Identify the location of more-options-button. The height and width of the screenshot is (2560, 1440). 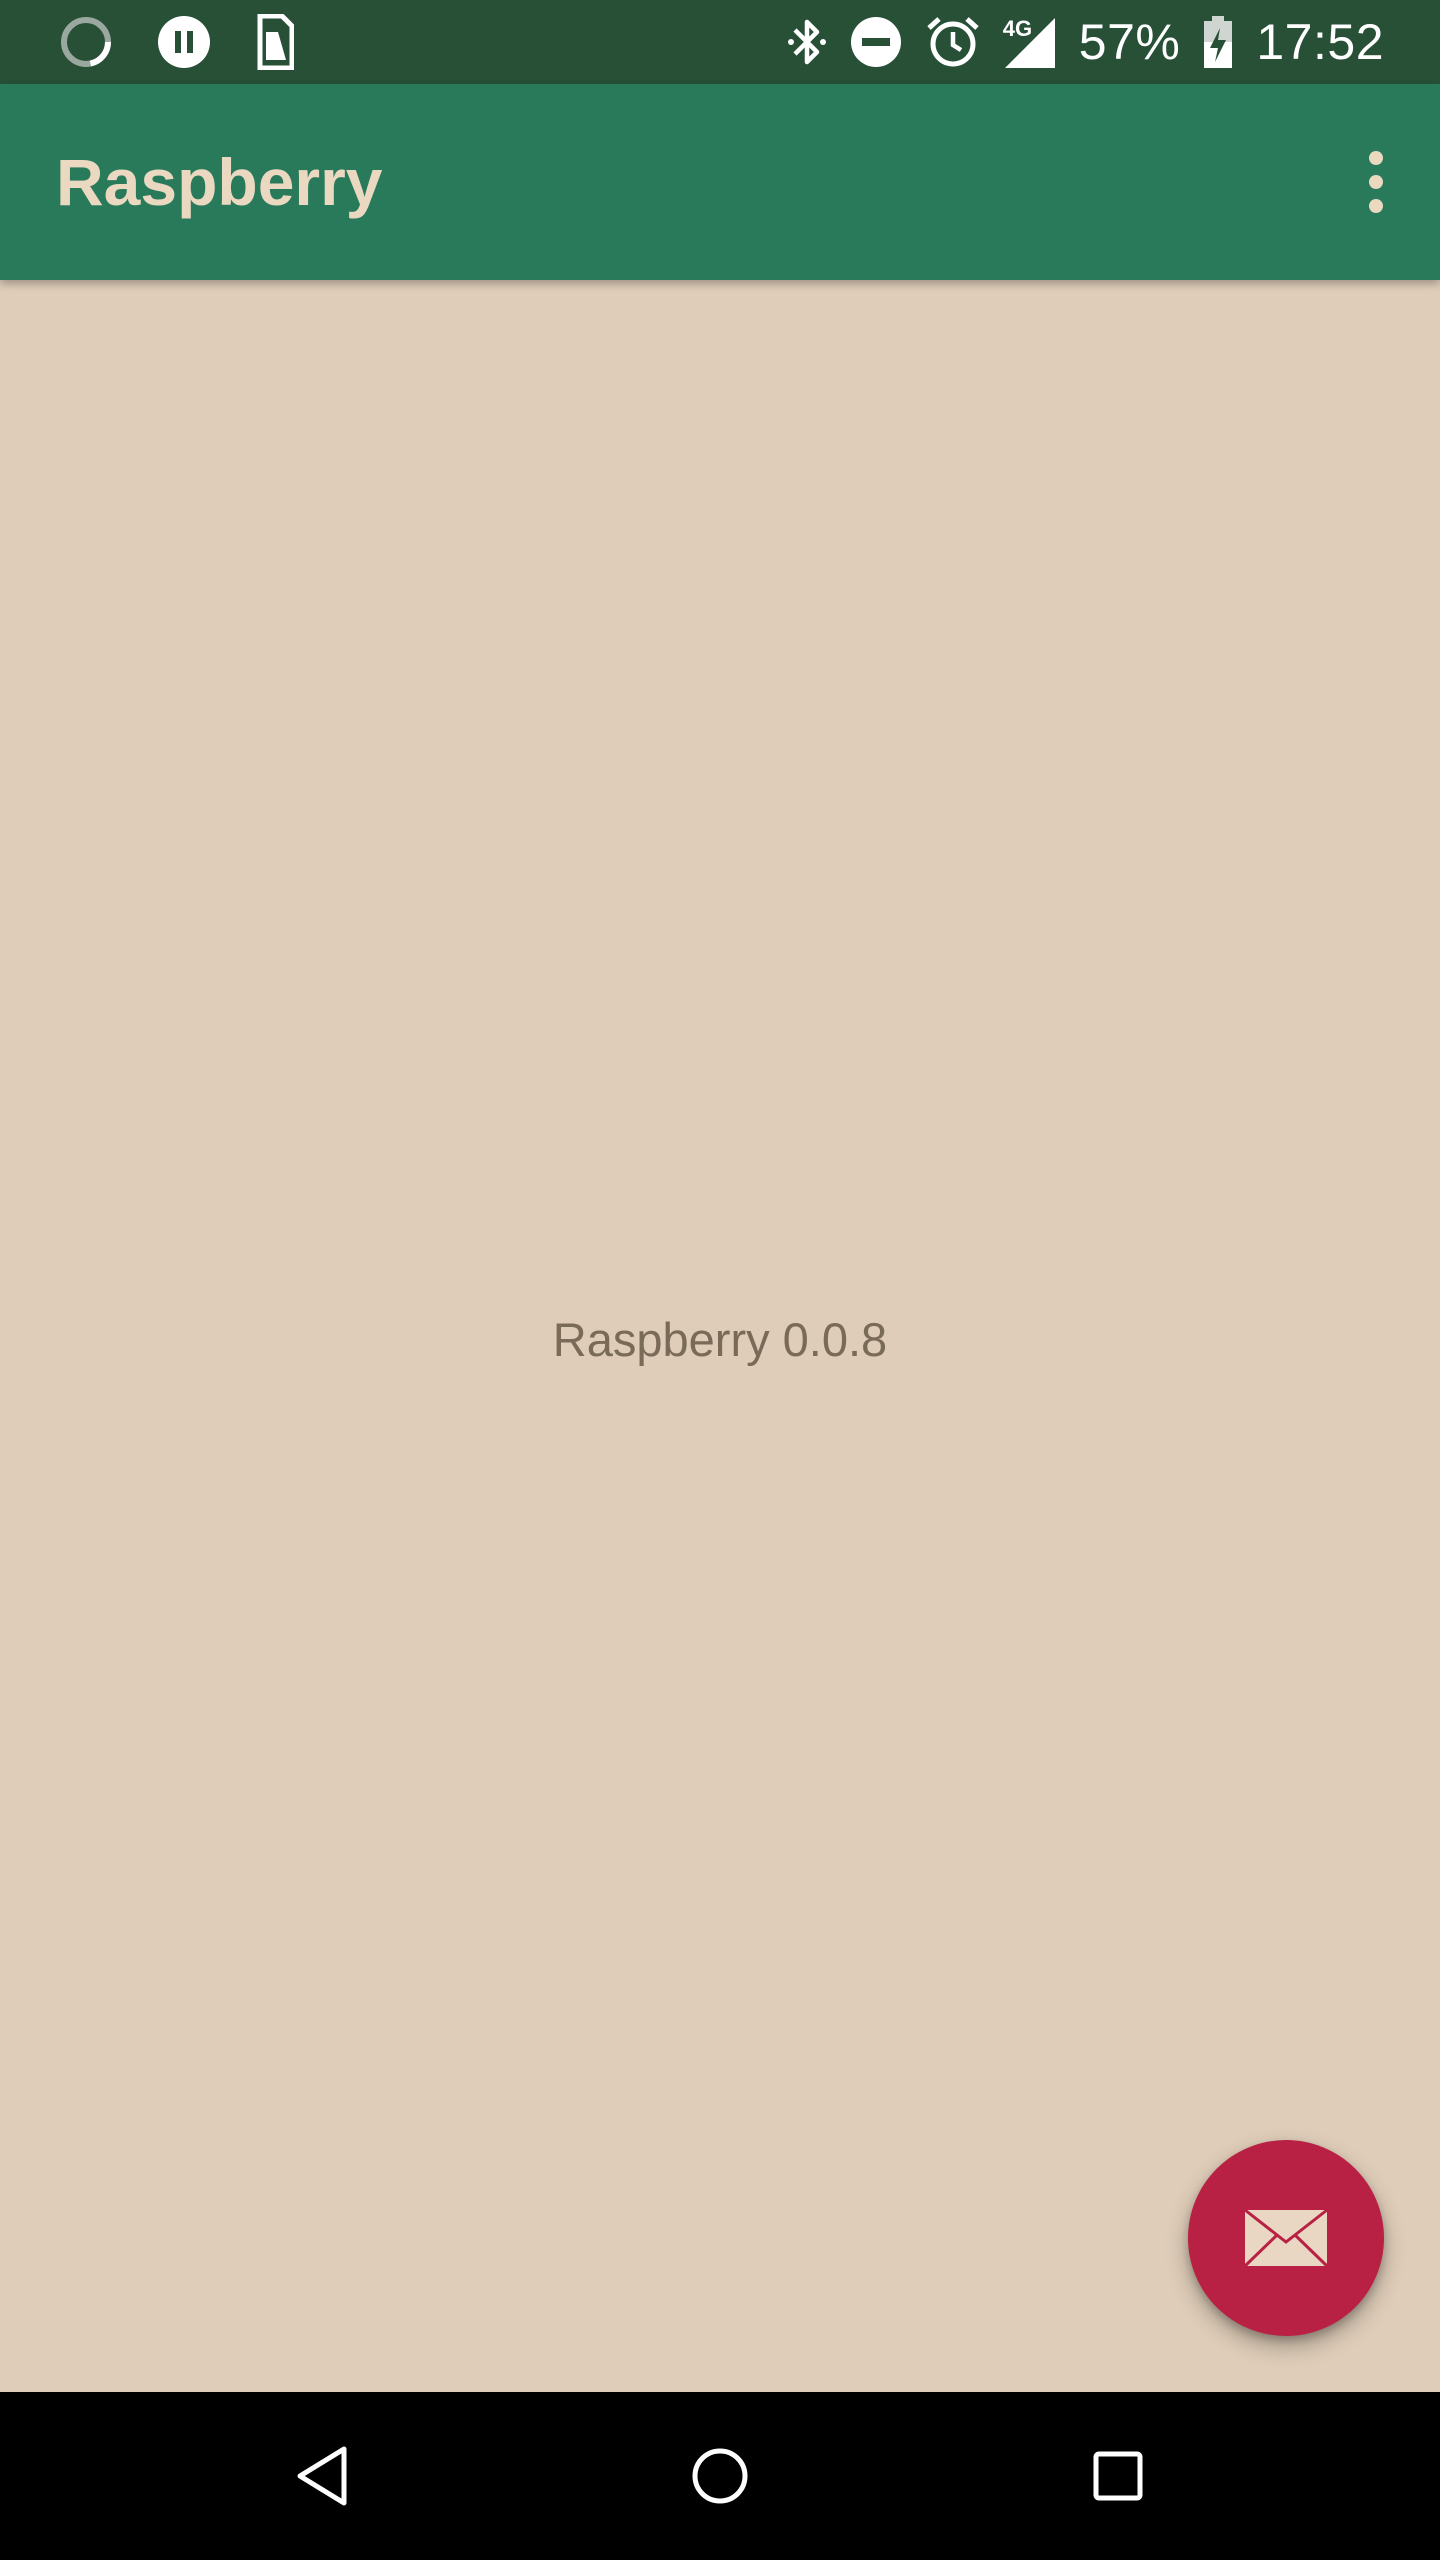
(1376, 182).